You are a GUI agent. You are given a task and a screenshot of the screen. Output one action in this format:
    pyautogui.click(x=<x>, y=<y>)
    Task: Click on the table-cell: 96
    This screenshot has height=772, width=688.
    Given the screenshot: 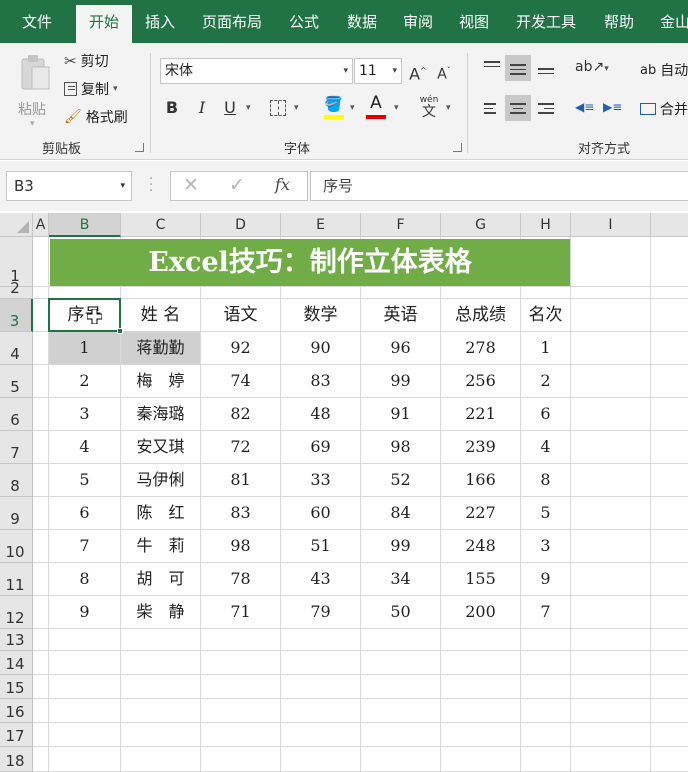 What is the action you would take?
    pyautogui.click(x=400, y=348)
    